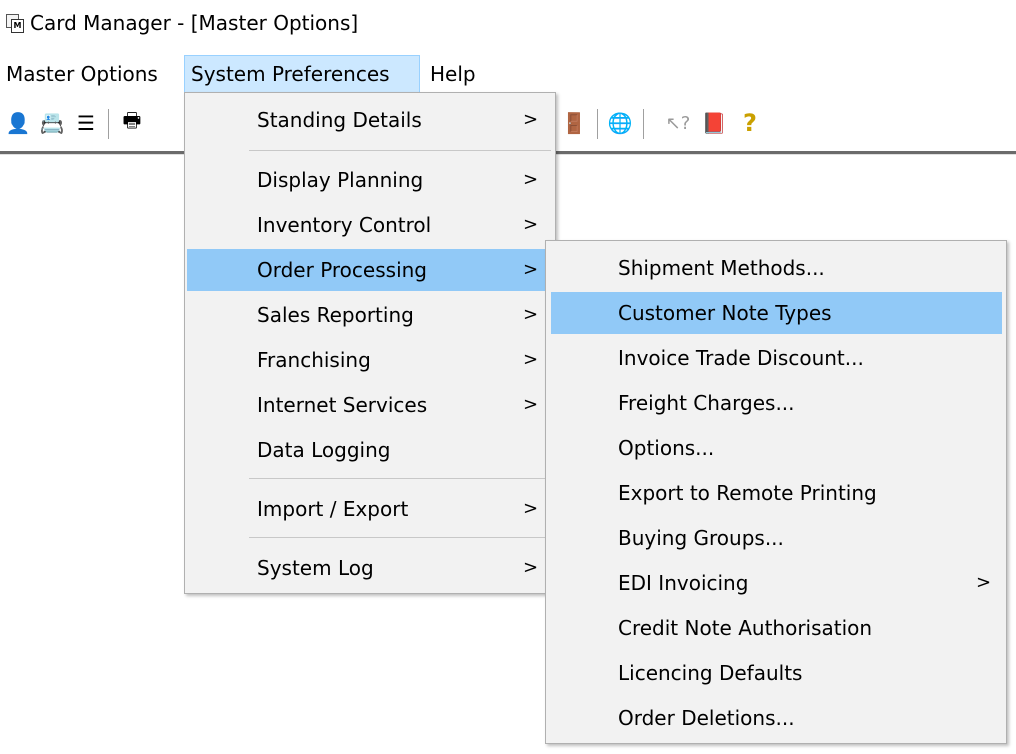 The image size is (1016, 754). What do you see at coordinates (508, 74) in the screenshot?
I see `menu-bar: Master Options System Preferences Help` at bounding box center [508, 74].